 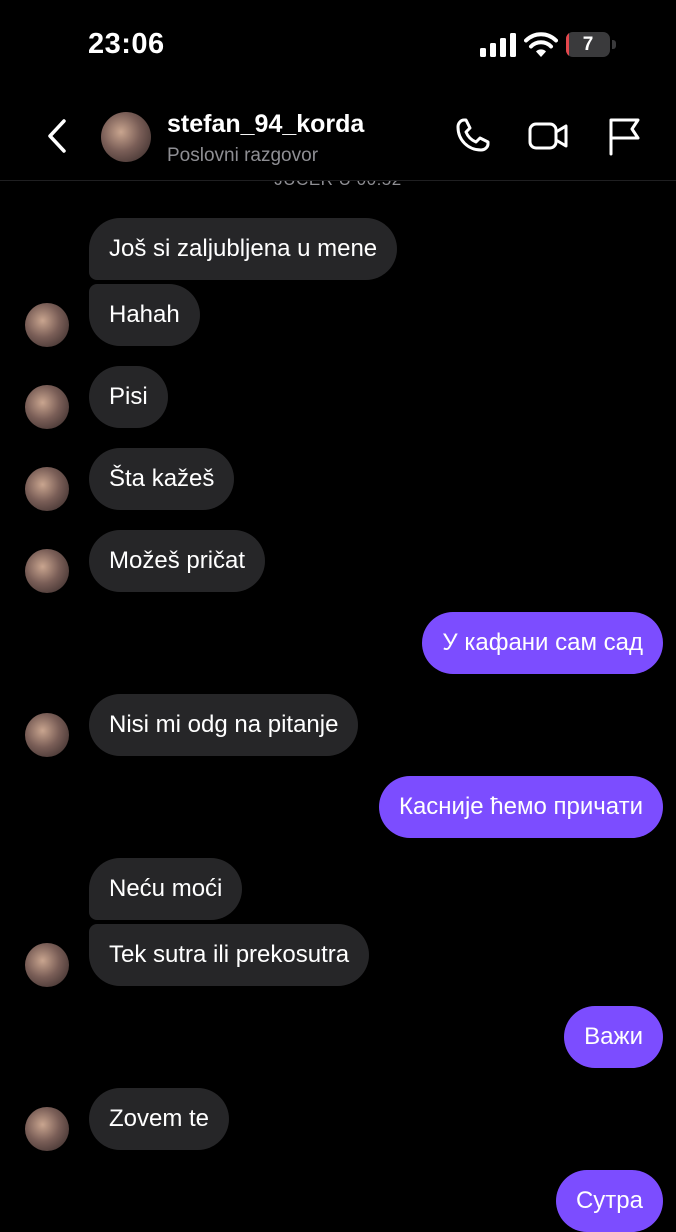 I want to click on cellular-signal-icon, so click(x=498, y=45).